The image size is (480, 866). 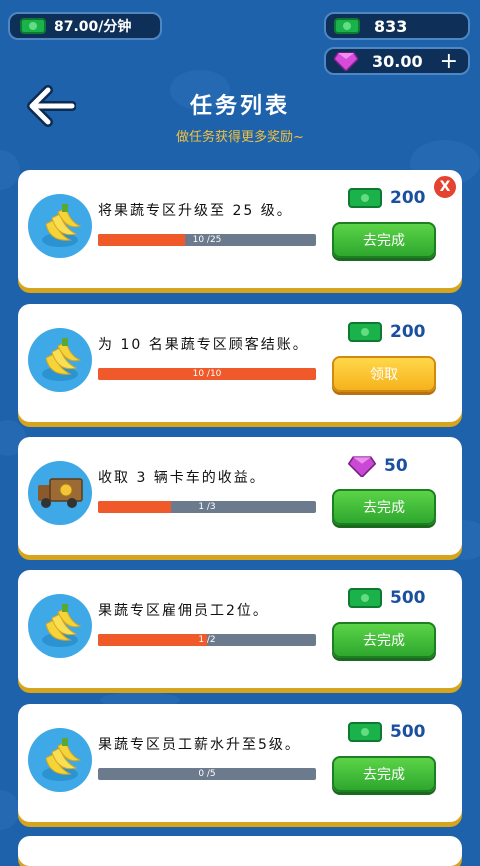 What do you see at coordinates (396, 466) in the screenshot?
I see `task-reward-amount: 50` at bounding box center [396, 466].